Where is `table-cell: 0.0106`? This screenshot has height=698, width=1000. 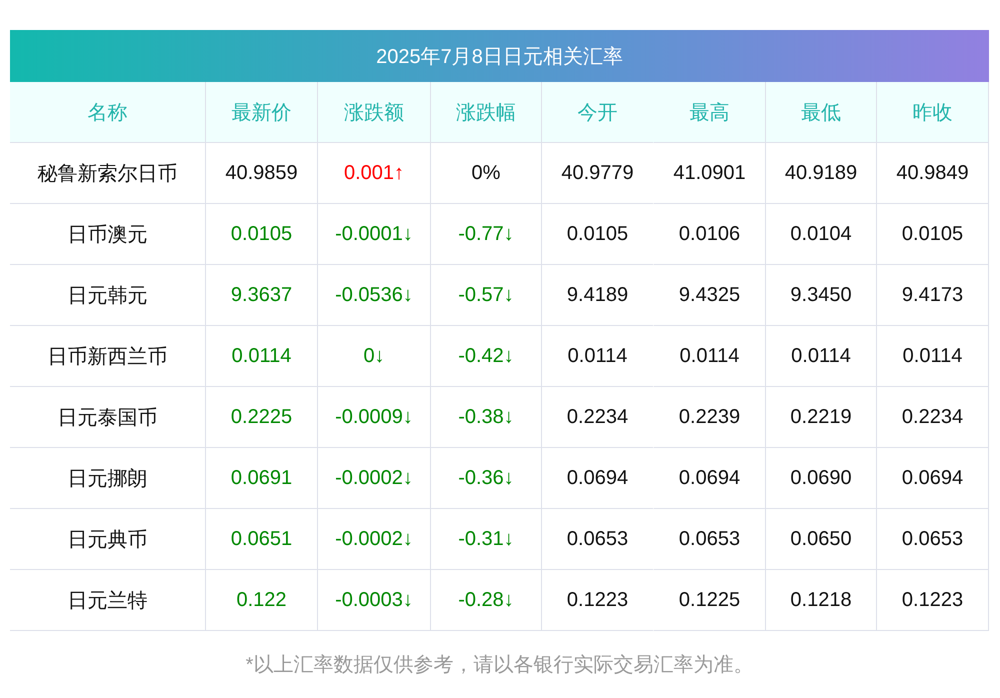
table-cell: 0.0106 is located at coordinates (709, 234).